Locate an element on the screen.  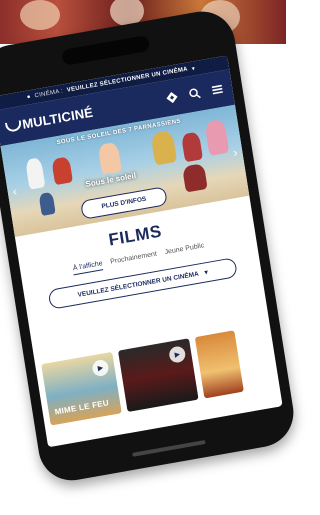
tab-prochainement: Prochainement is located at coordinates (134, 260).